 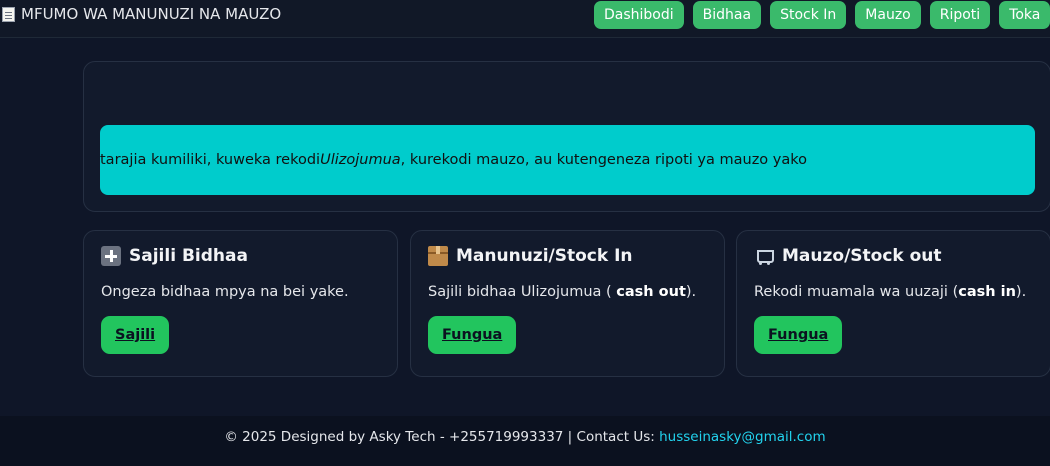 What do you see at coordinates (960, 15) in the screenshot?
I see `nav-ripoti-button: Ripoti` at bounding box center [960, 15].